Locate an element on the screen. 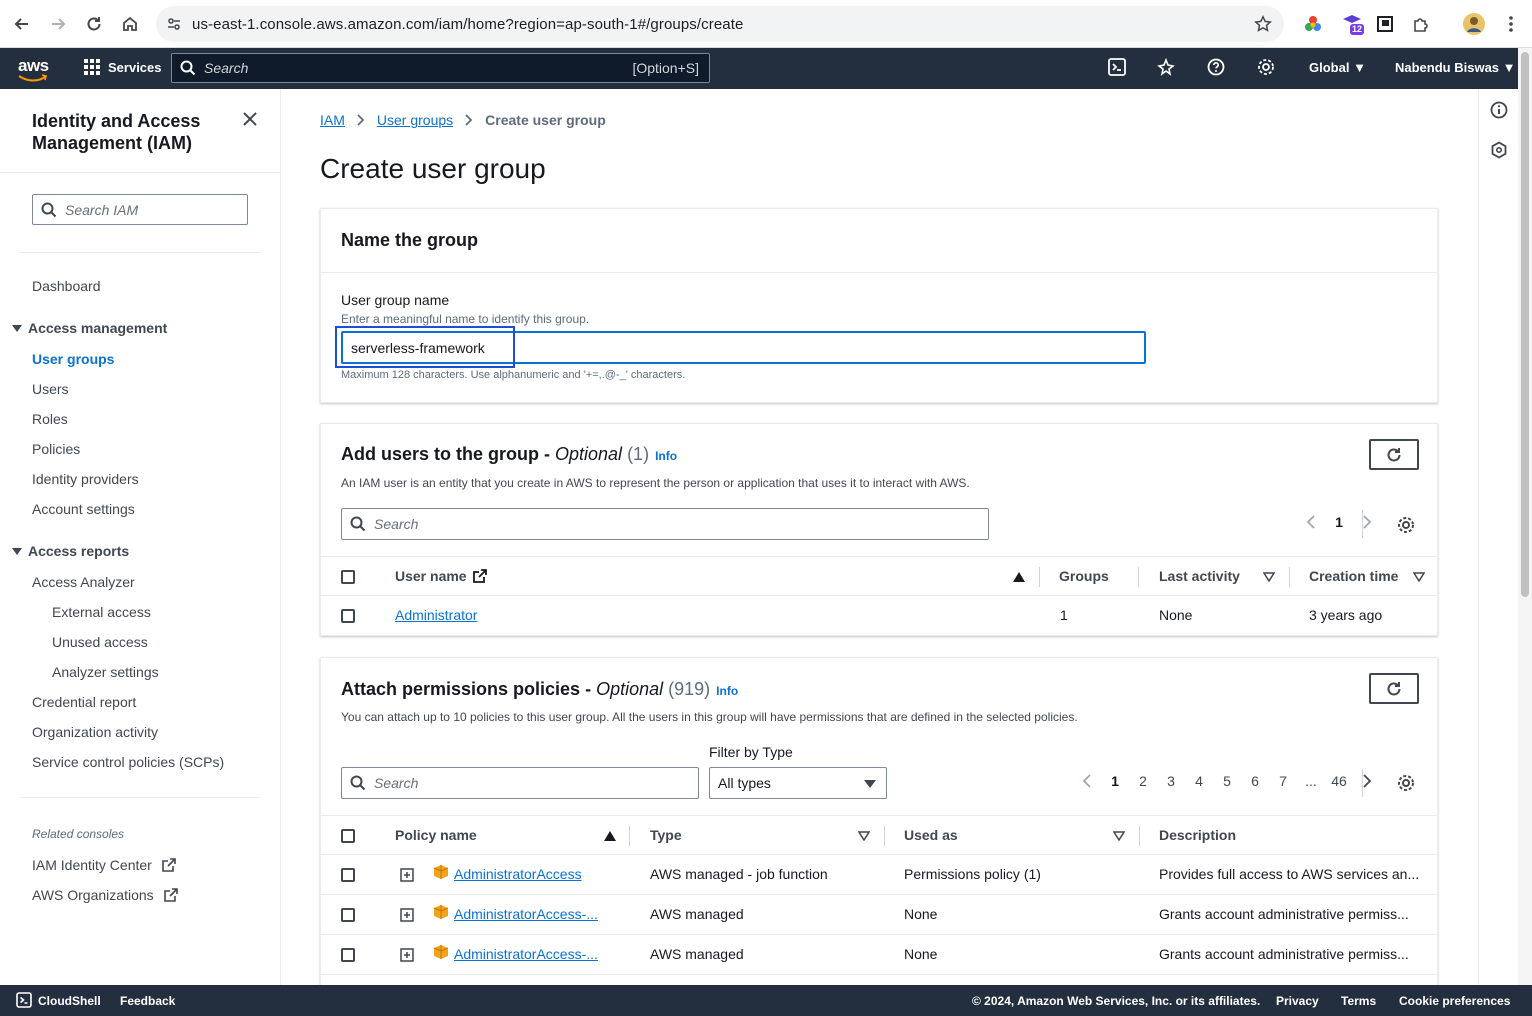 Image resolution: width=1532 pixels, height=1016 pixels. settings-gear-icon is located at coordinates (1267, 68).